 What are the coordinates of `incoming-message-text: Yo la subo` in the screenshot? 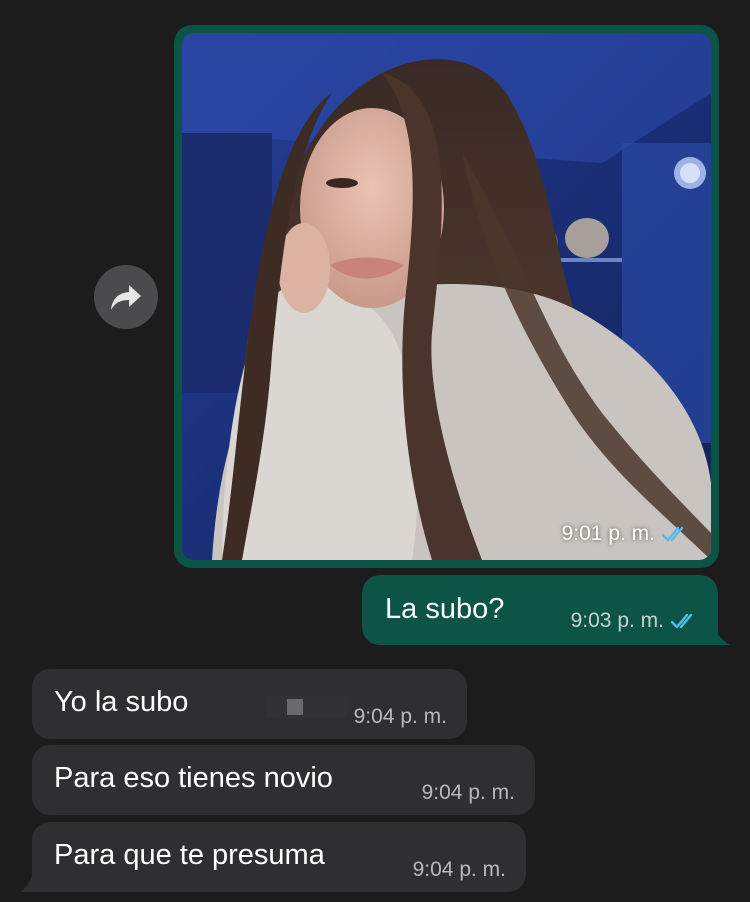 It's located at (121, 702).